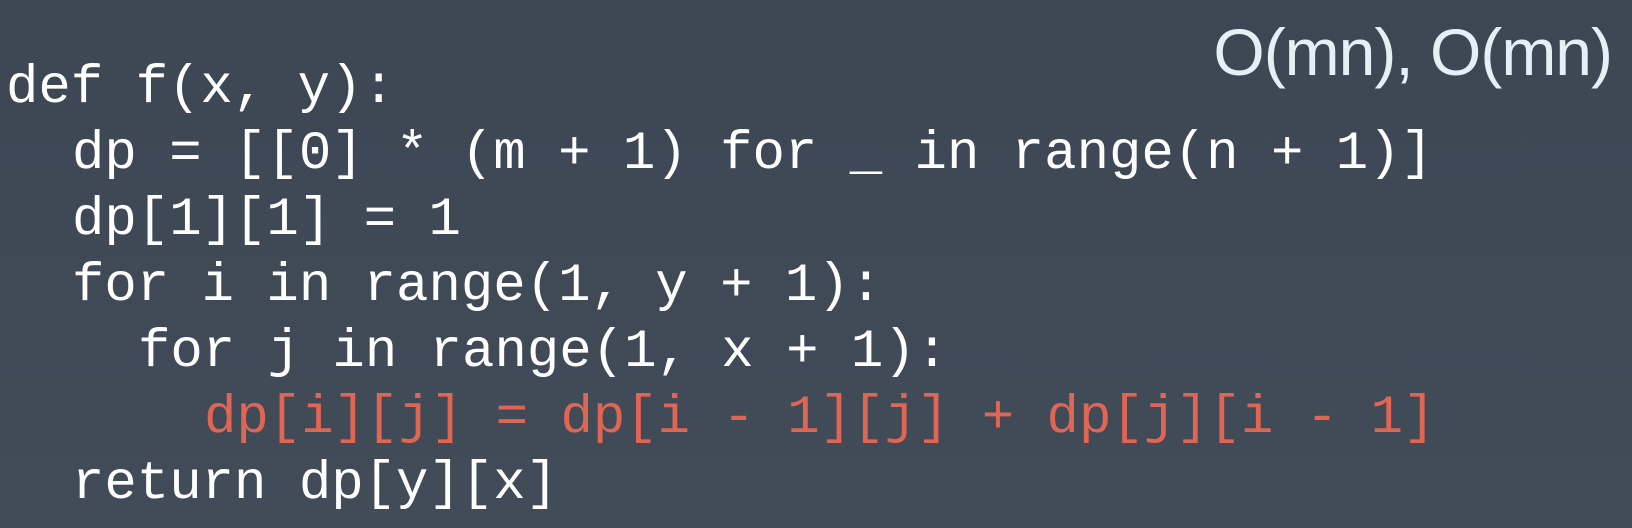 Image resolution: width=1632 pixels, height=528 pixels. I want to click on code-line-return: return dp[y][x], so click(315, 484).